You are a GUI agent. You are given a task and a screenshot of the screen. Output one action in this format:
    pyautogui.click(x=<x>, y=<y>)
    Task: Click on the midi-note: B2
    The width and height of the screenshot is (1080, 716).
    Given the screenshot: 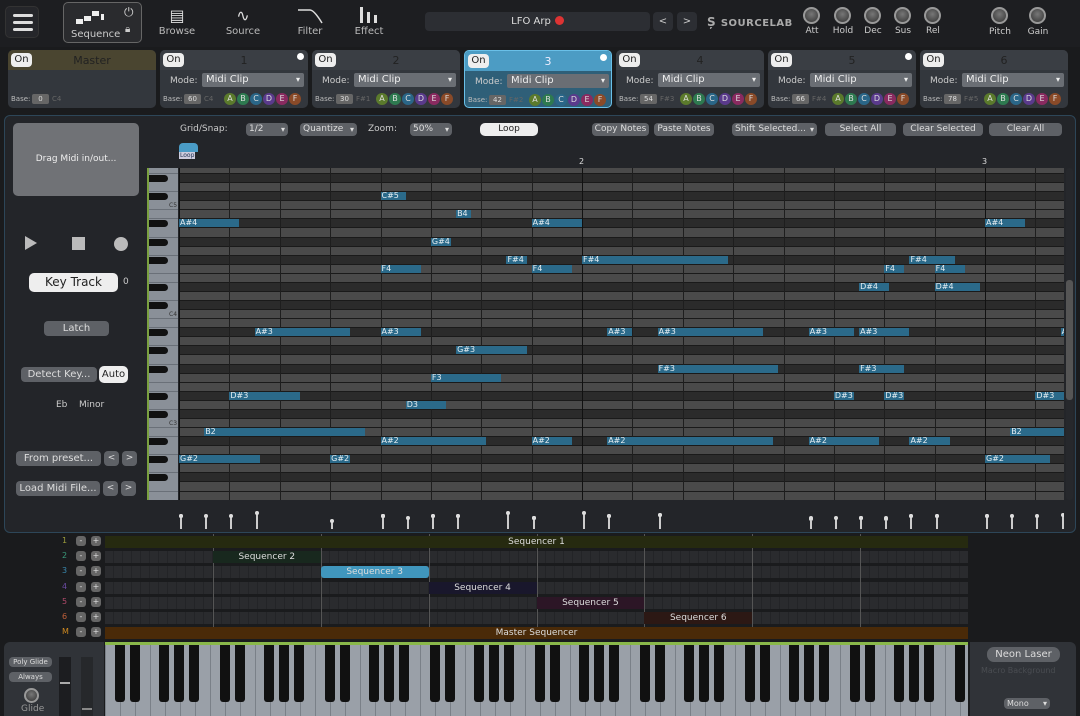 What is the action you would take?
    pyautogui.click(x=285, y=432)
    